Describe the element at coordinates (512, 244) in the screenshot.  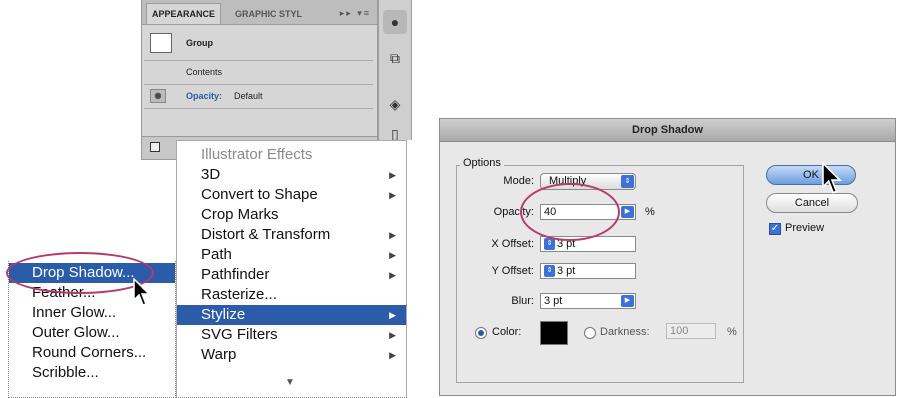
I see `x-offset-label: X Offset:` at that location.